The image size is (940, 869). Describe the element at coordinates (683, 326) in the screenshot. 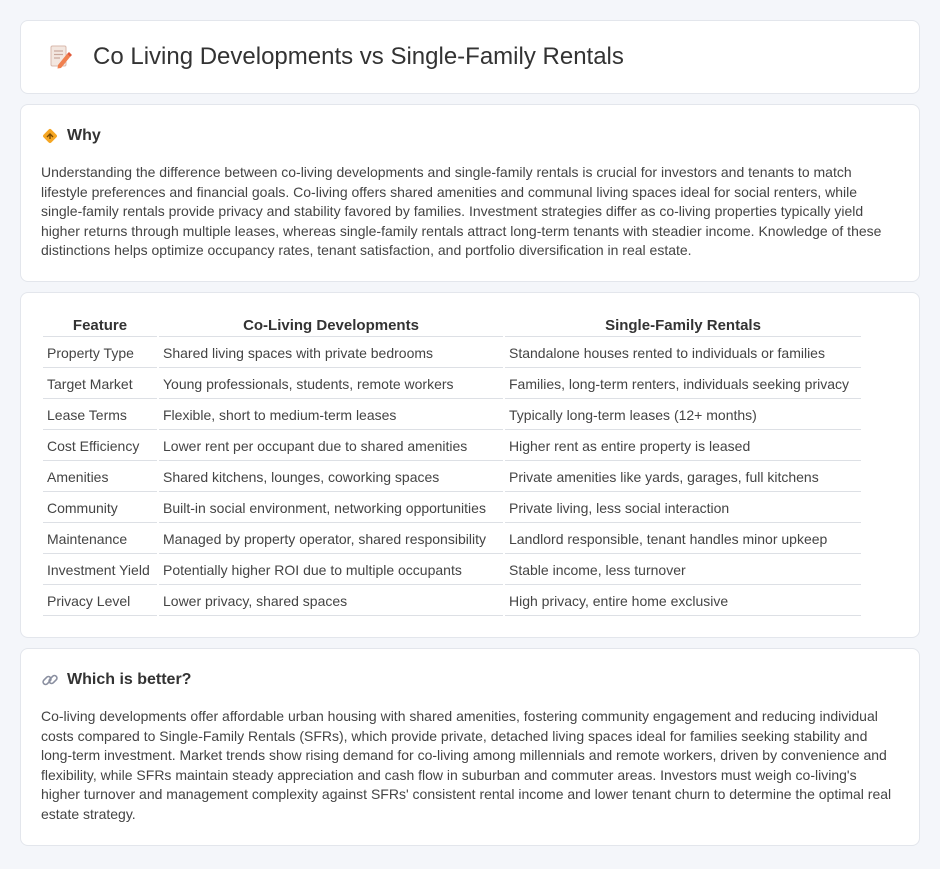

I see `column-header-single-family: Single-Family Rentals` at that location.